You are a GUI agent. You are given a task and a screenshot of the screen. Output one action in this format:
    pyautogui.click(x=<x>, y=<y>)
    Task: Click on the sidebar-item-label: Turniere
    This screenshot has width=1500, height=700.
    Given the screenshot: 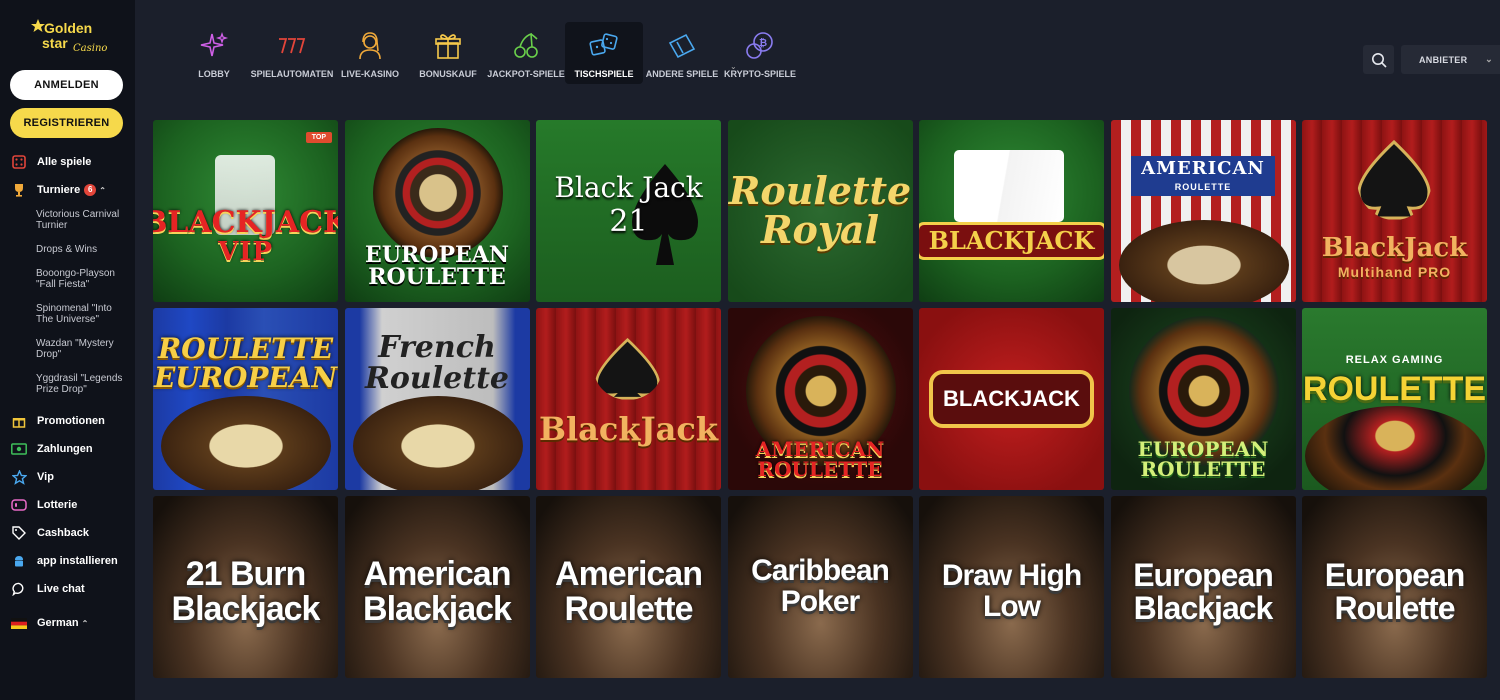 What is the action you would take?
    pyautogui.click(x=59, y=190)
    